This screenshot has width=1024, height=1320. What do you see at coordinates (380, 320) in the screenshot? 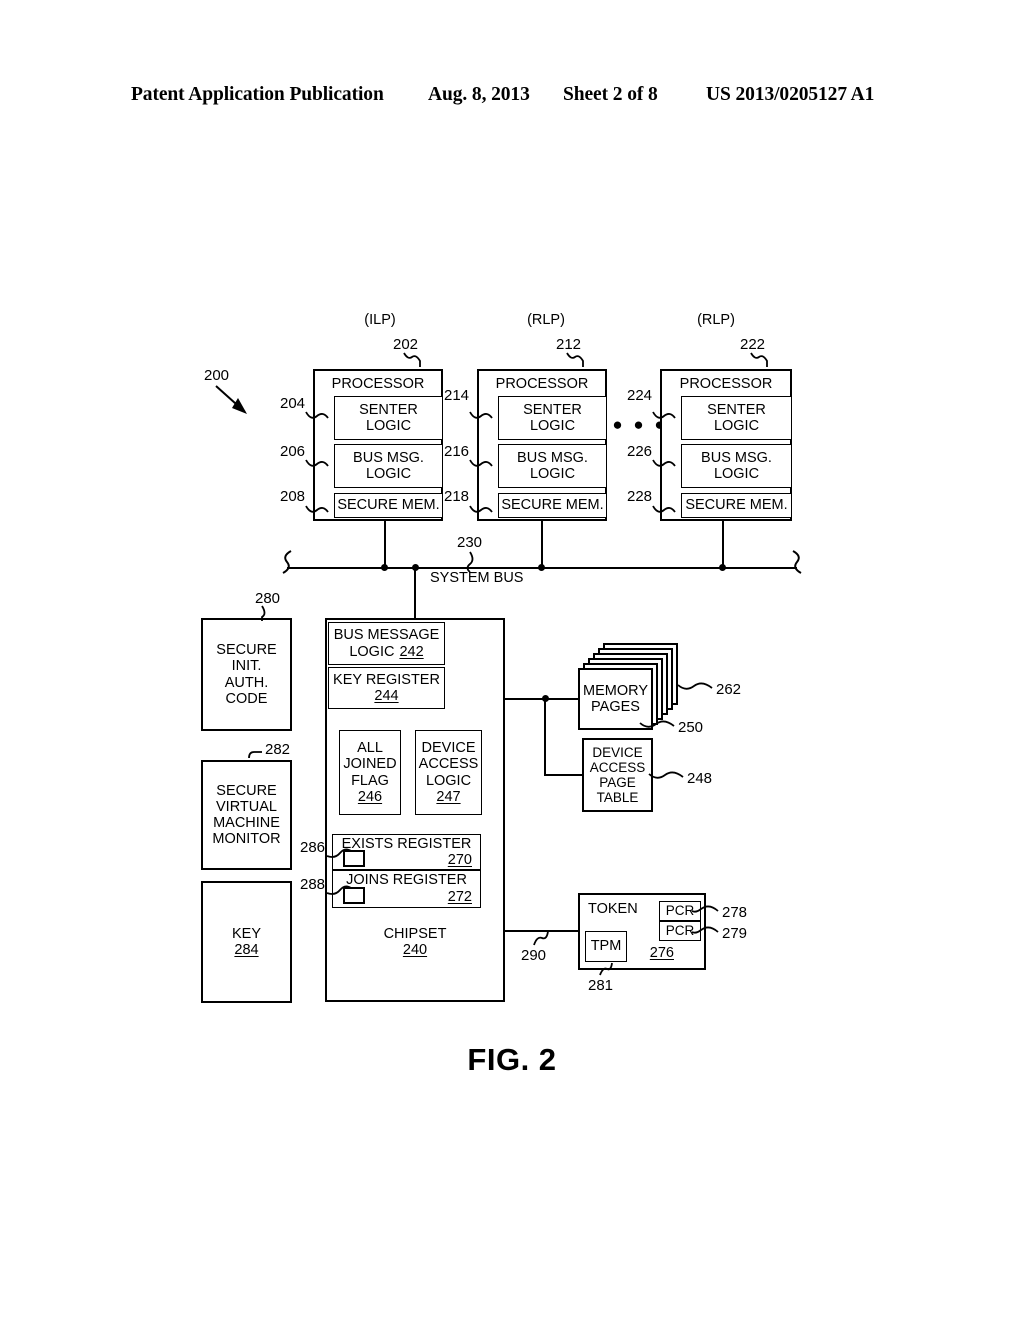
I see `processor-1-type-label: (ILP)` at bounding box center [380, 320].